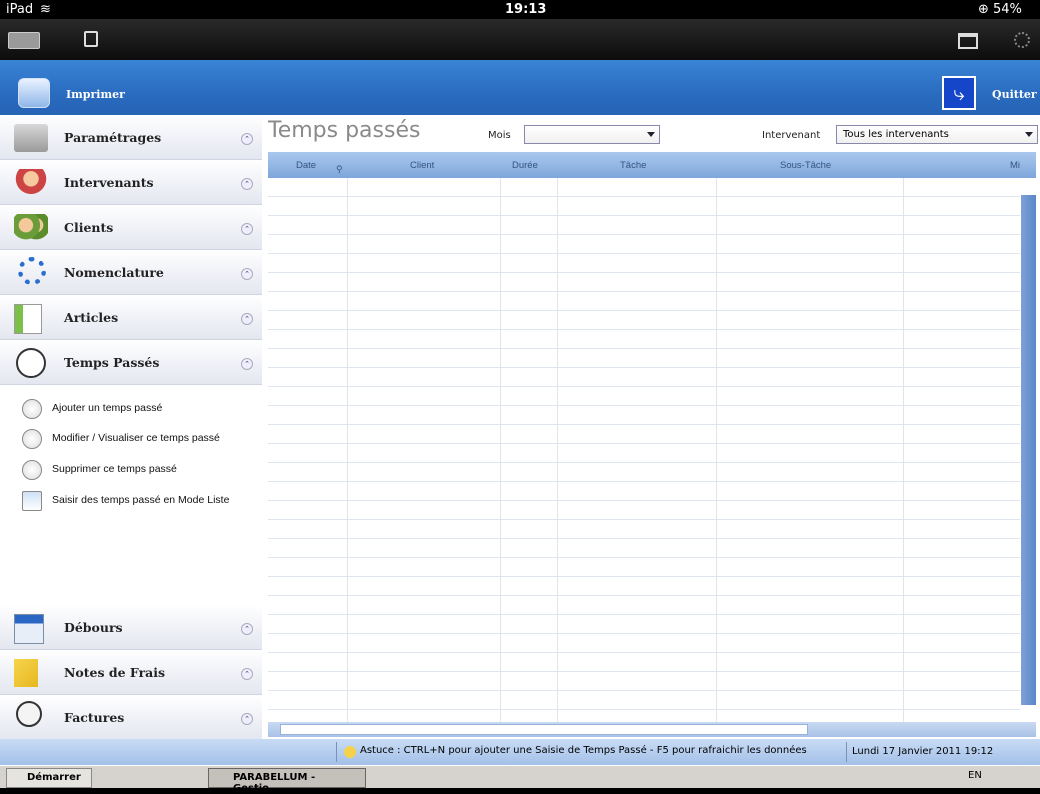 The image size is (1040, 794). Describe the element at coordinates (29, 629) in the screenshot. I see `calculator-icon` at that location.